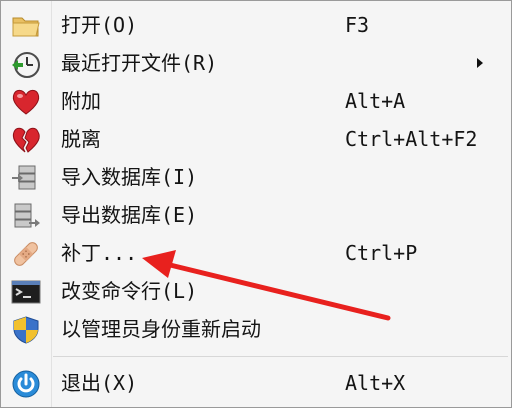  Describe the element at coordinates (256, 25) in the screenshot. I see `menu-item-open: 打开(O) F3` at that location.